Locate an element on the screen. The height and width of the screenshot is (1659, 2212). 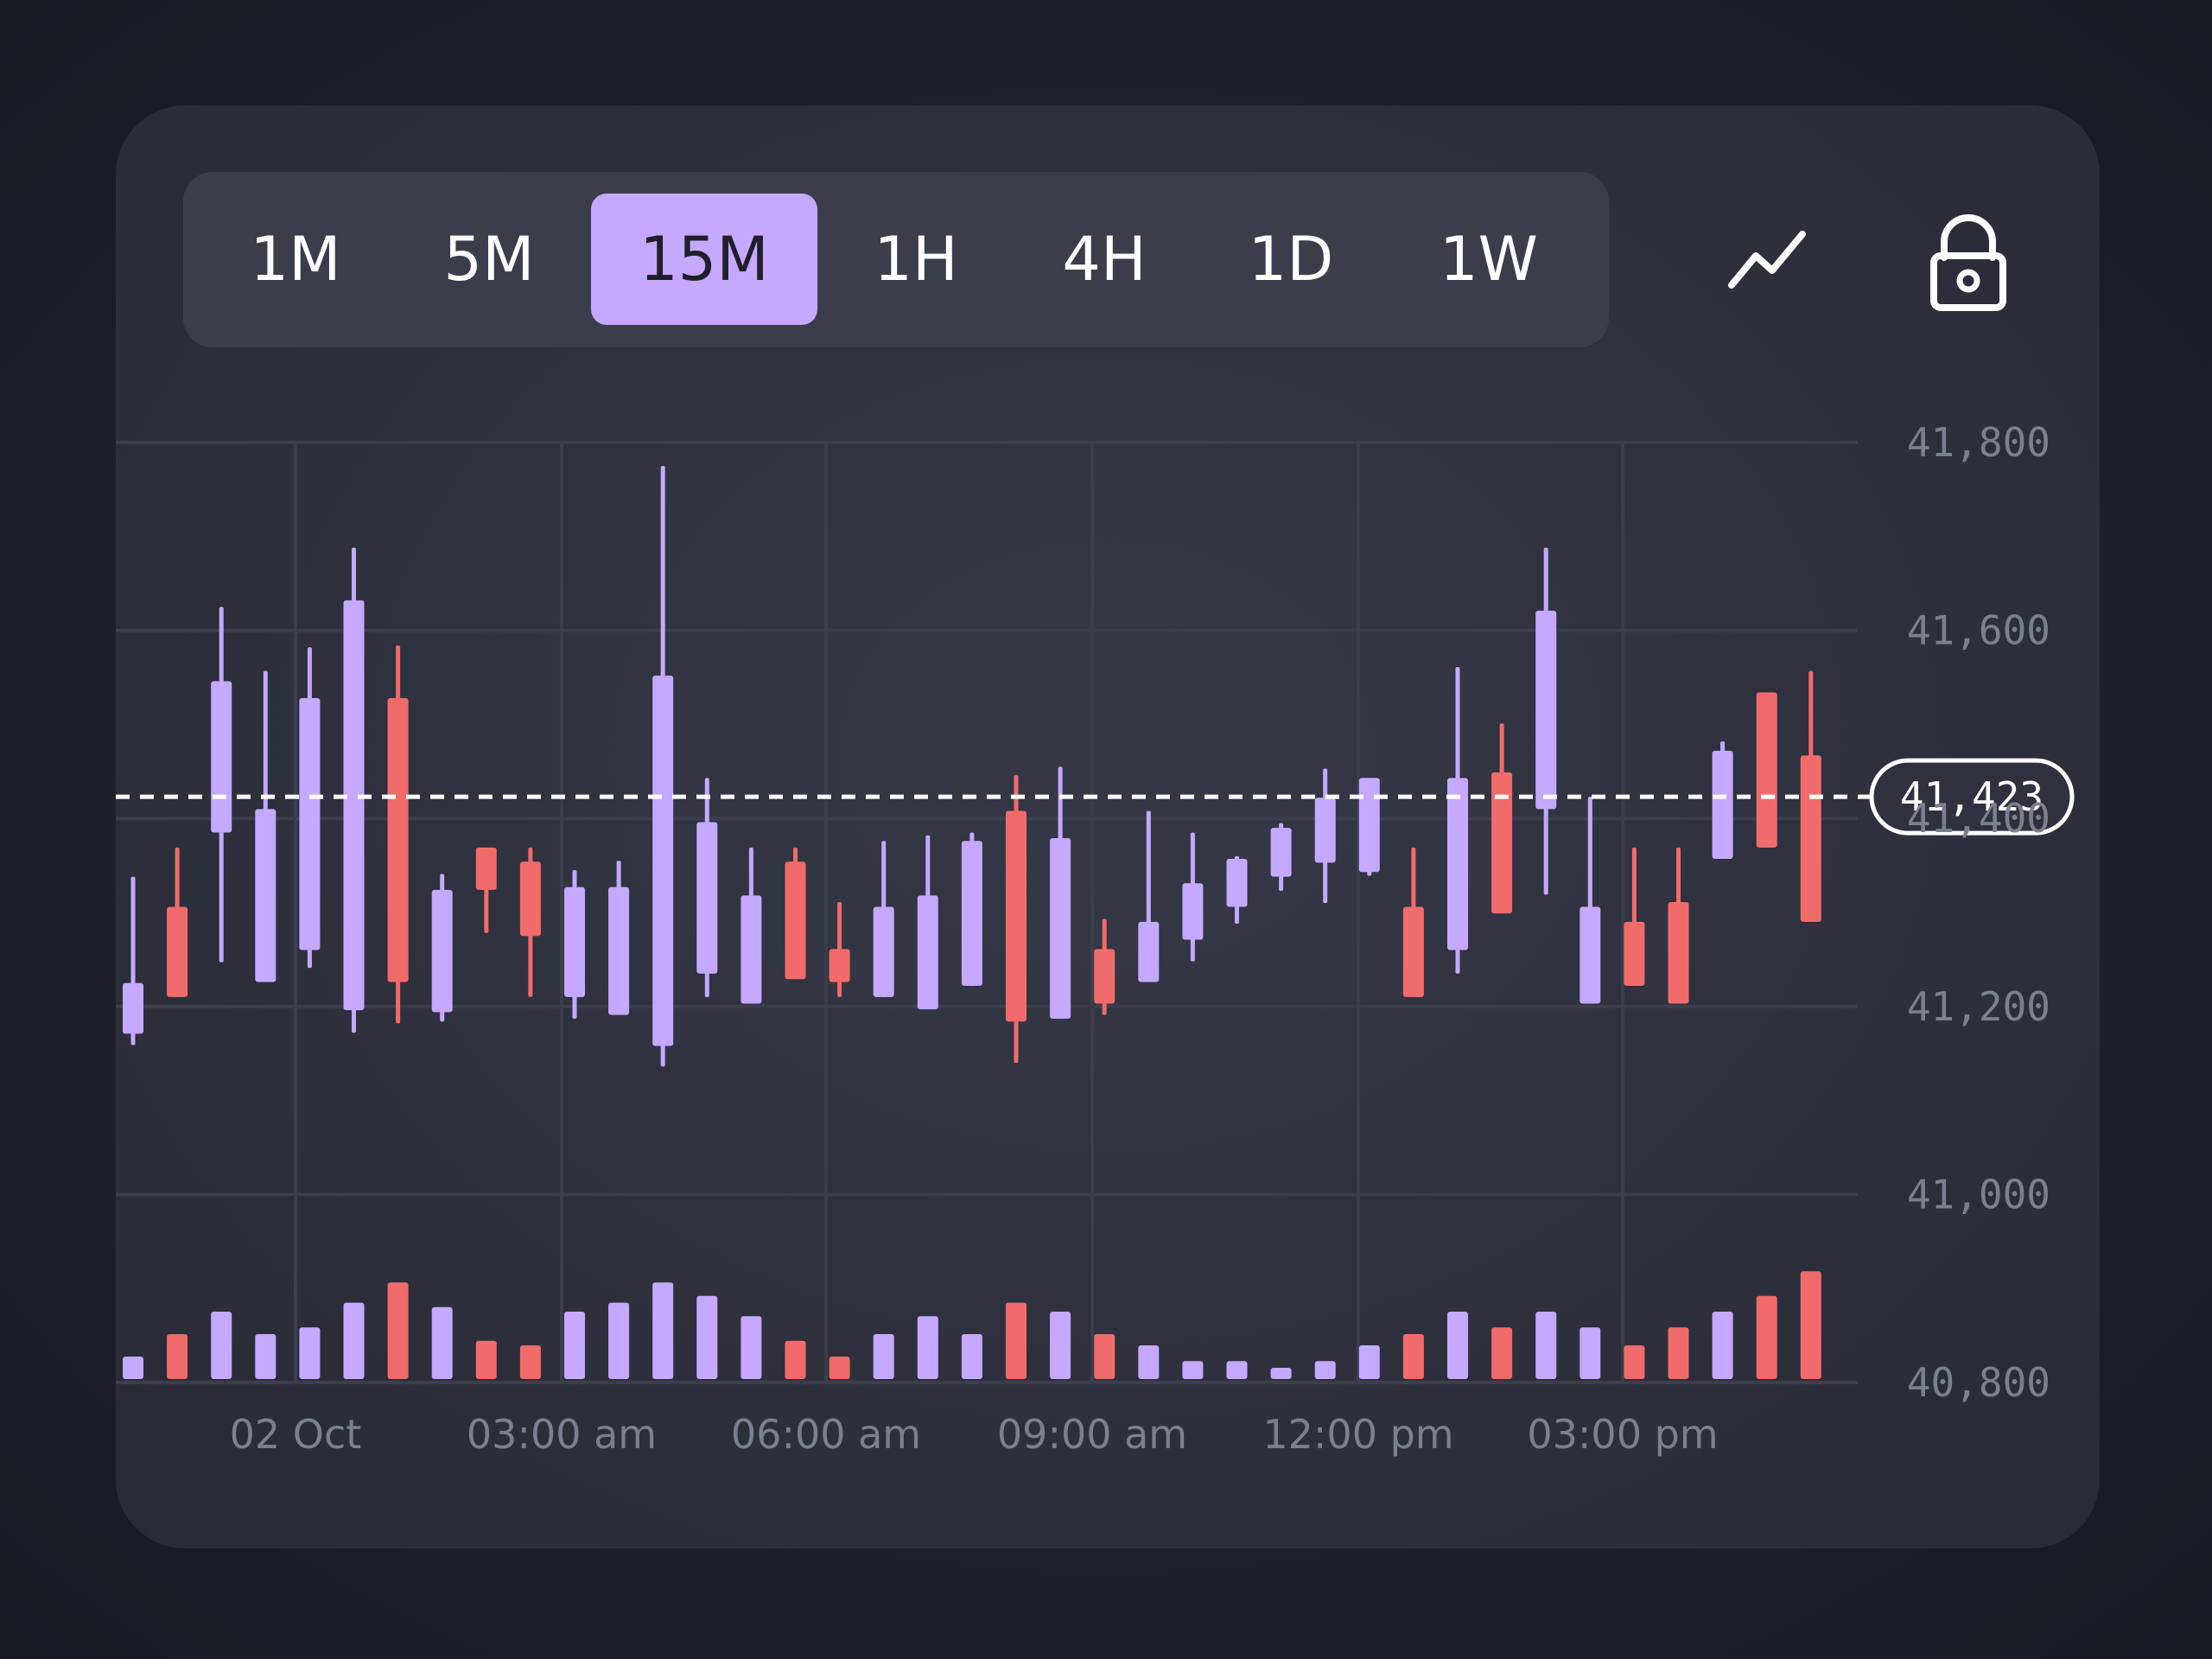
y-tick-label: 41,400 is located at coordinates (1978, 818).